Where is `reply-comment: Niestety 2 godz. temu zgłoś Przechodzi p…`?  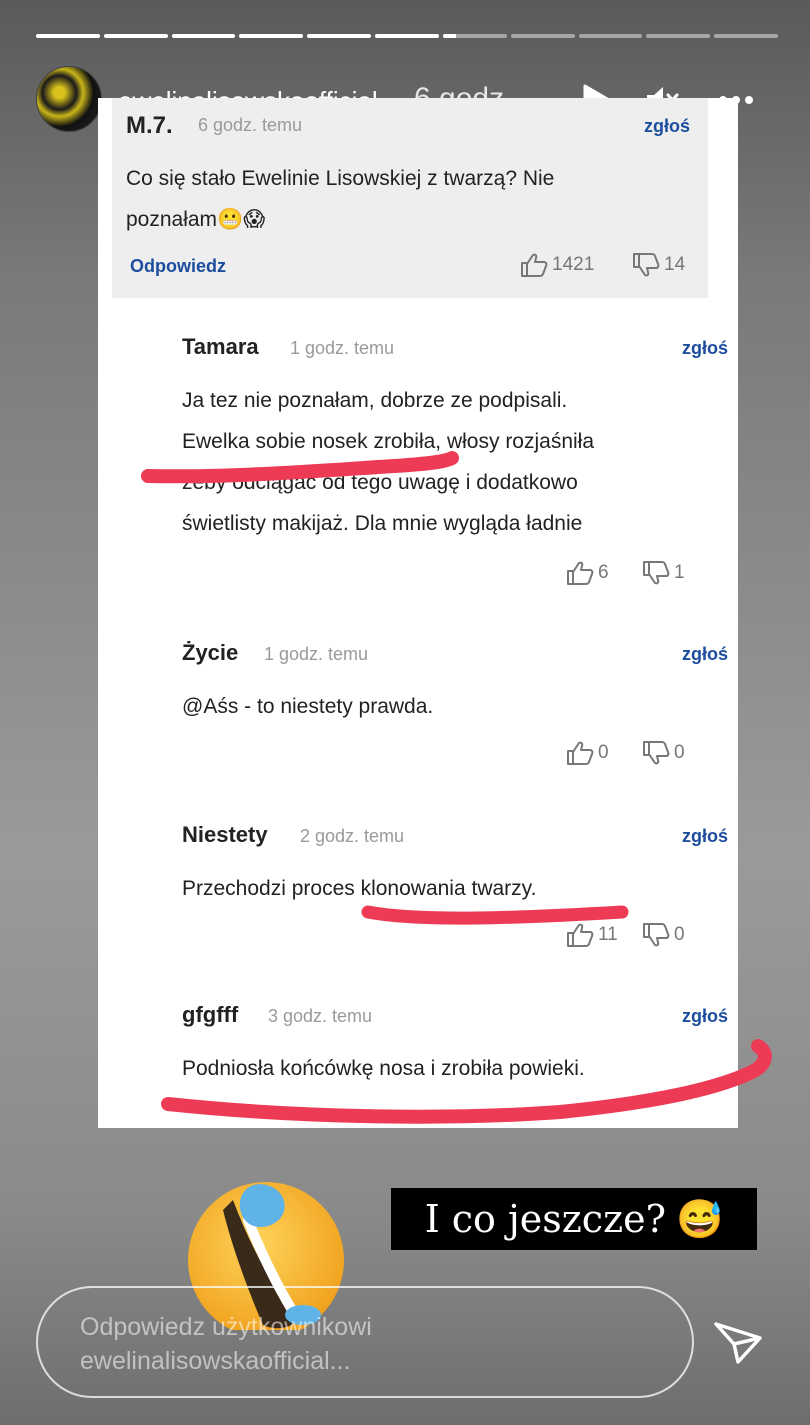
reply-comment: Niestety 2 godz. temu zgłoś Przechodzi p… is located at coordinates (455, 888).